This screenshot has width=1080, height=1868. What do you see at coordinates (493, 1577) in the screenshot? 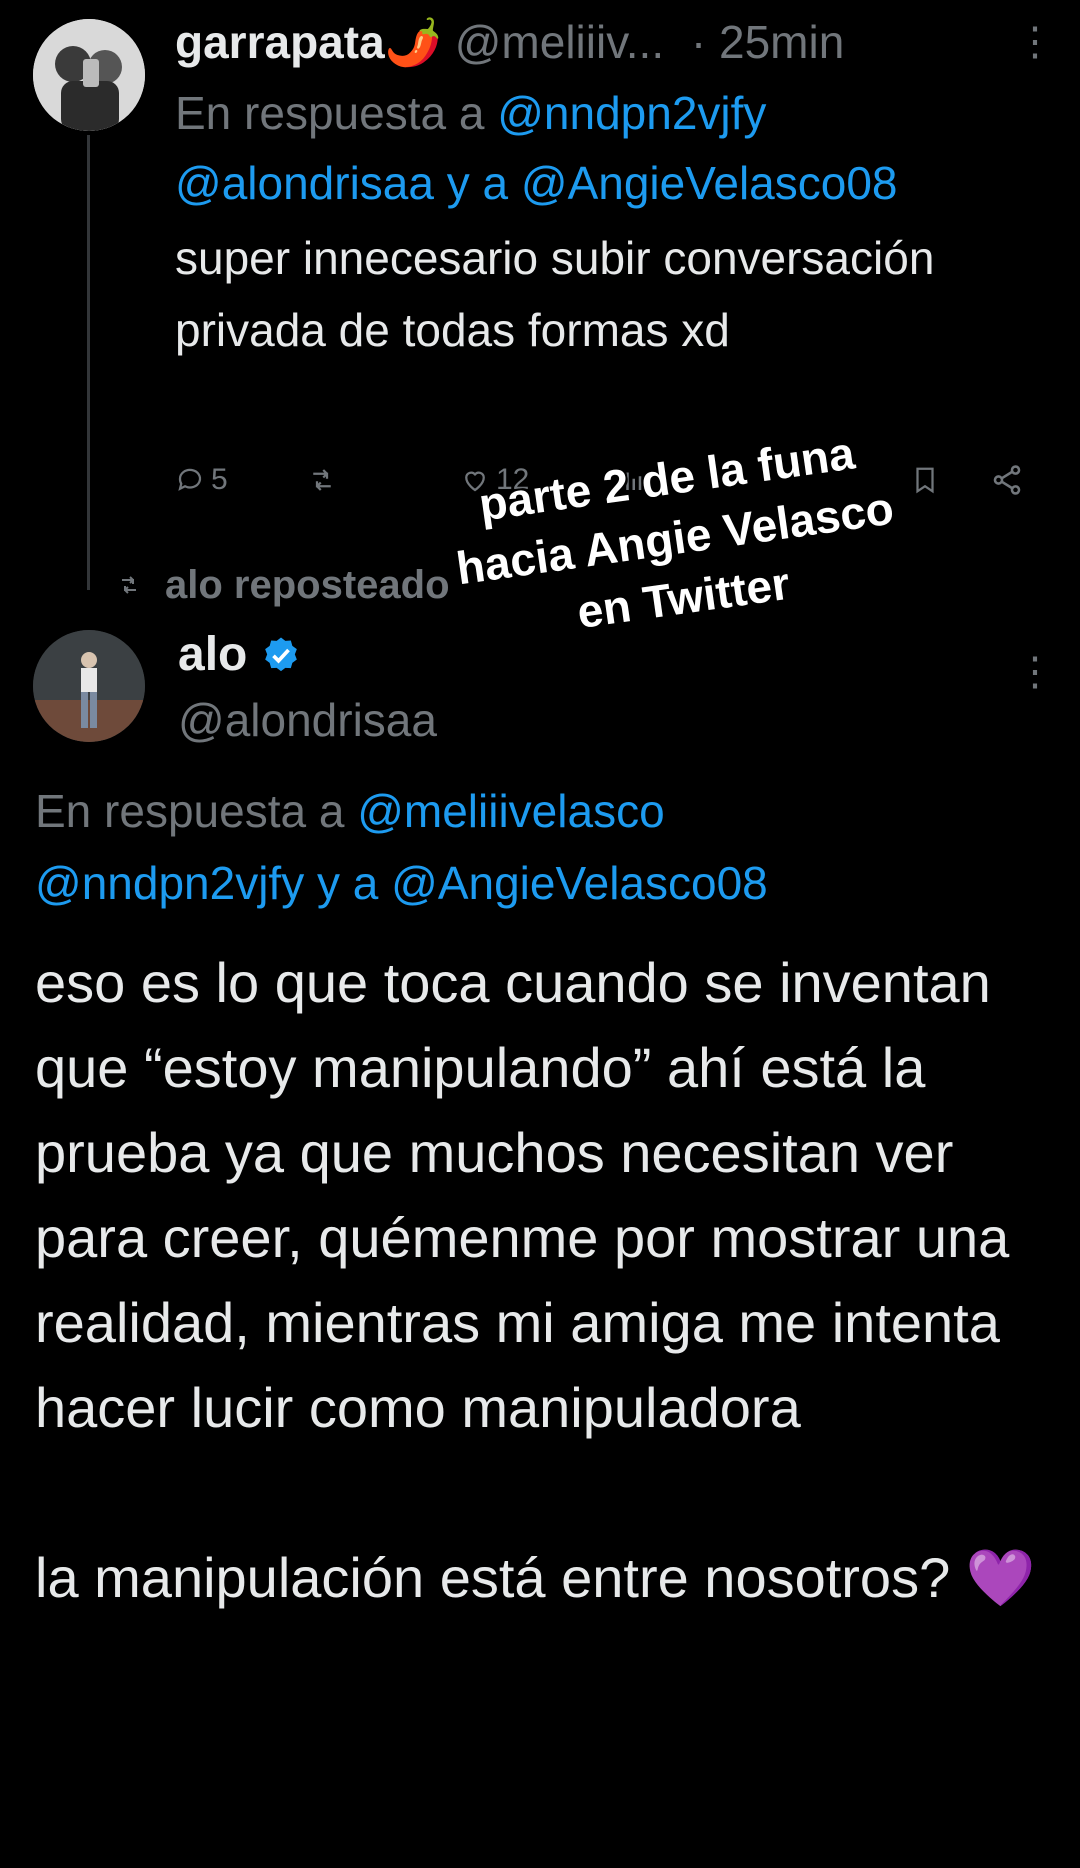
I see `tweet2-text-part2: la manipulación está entre nosotros?` at bounding box center [493, 1577].